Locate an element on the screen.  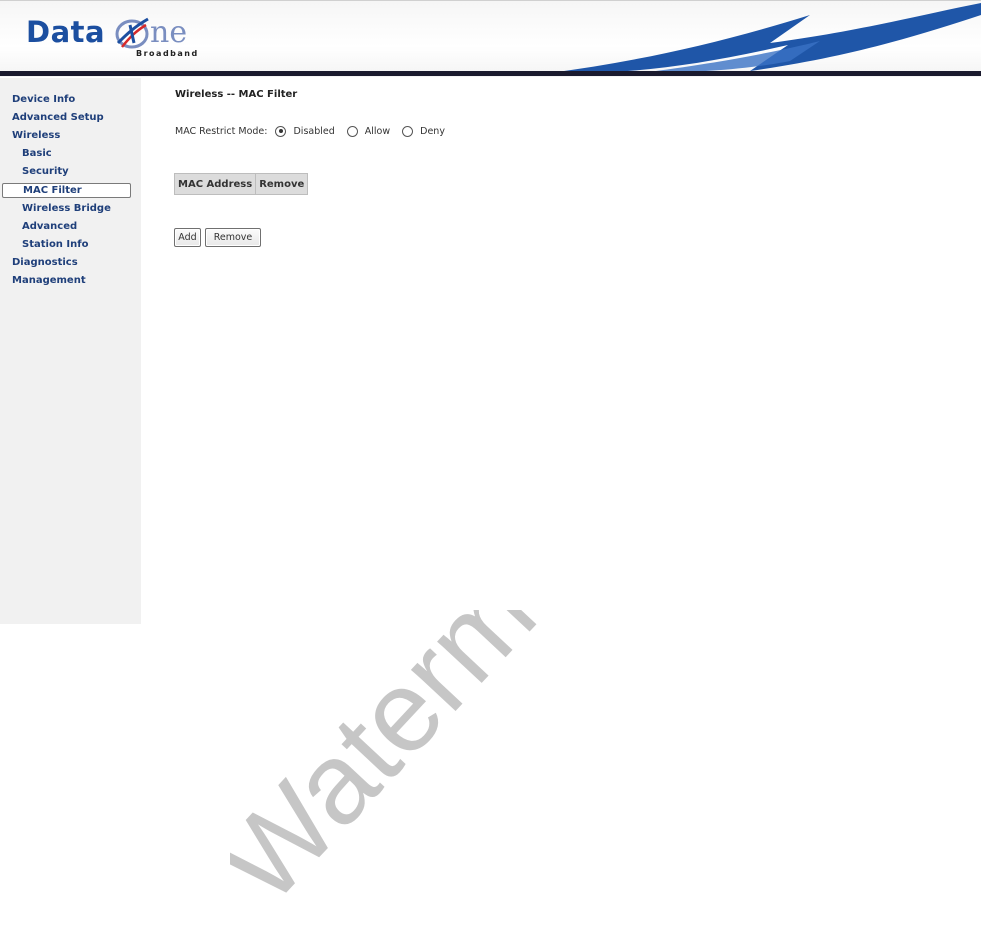
sidebar-item-advanced: Advanced is located at coordinates (49, 226).